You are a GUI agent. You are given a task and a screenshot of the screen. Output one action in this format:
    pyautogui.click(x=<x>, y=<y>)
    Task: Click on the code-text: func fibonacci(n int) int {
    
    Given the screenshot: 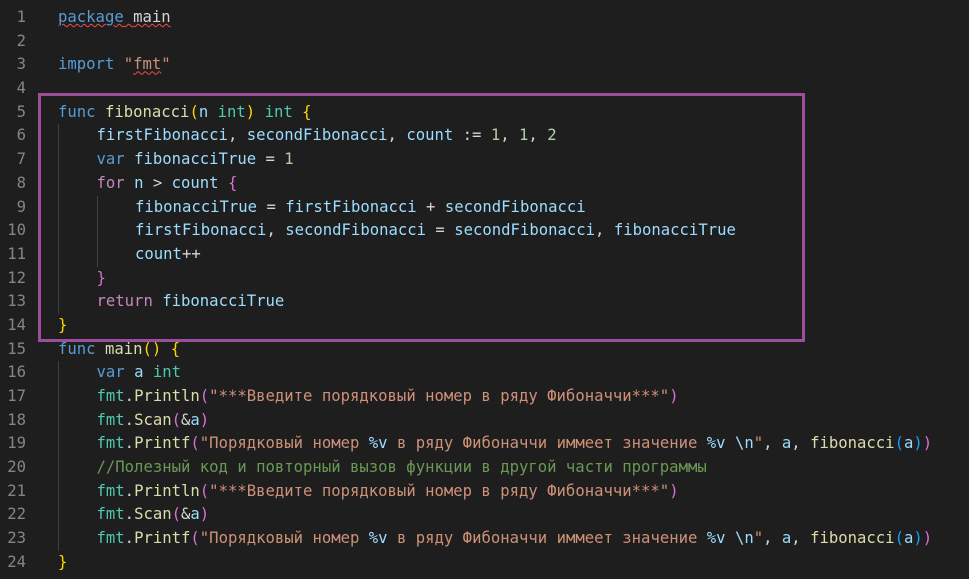 What is the action you would take?
    pyautogui.click(x=185, y=113)
    